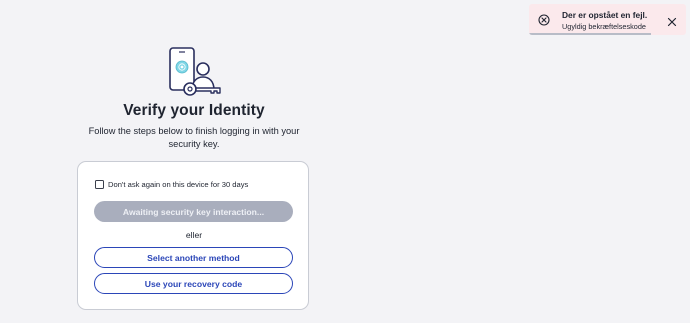  I want to click on select-another-method-button: Select another method, so click(193, 257).